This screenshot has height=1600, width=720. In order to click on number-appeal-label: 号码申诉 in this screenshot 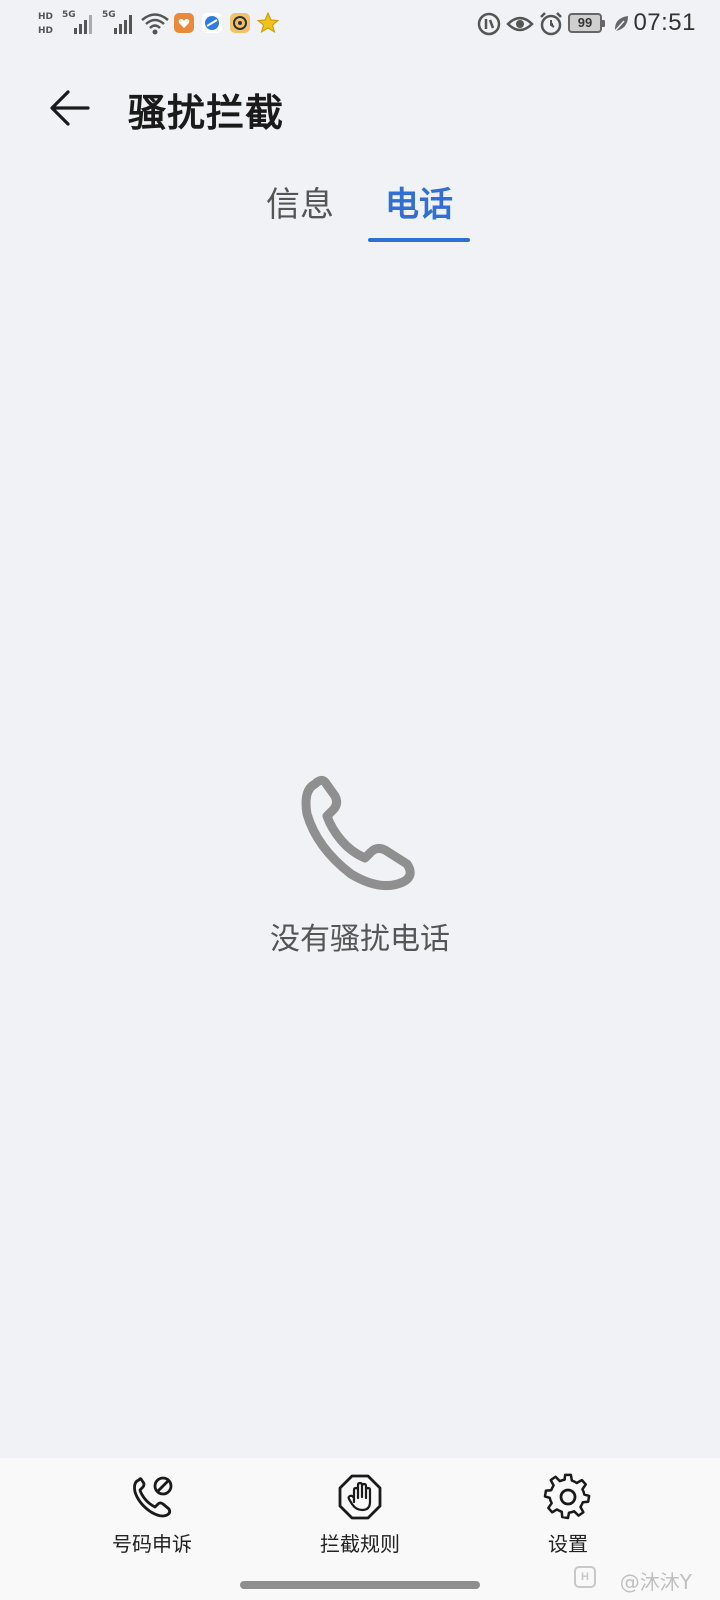, I will do `click(152, 1544)`.